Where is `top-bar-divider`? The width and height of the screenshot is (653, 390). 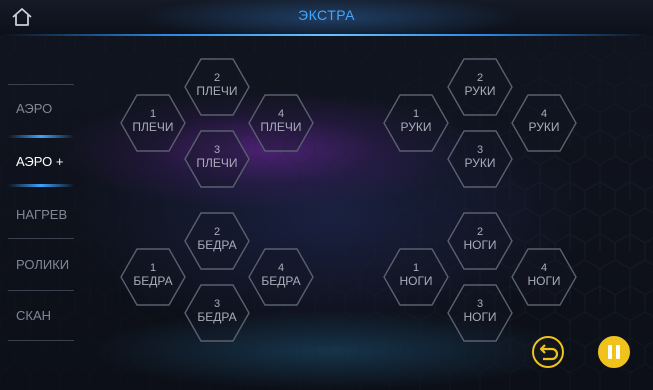 top-bar-divider is located at coordinates (326, 35).